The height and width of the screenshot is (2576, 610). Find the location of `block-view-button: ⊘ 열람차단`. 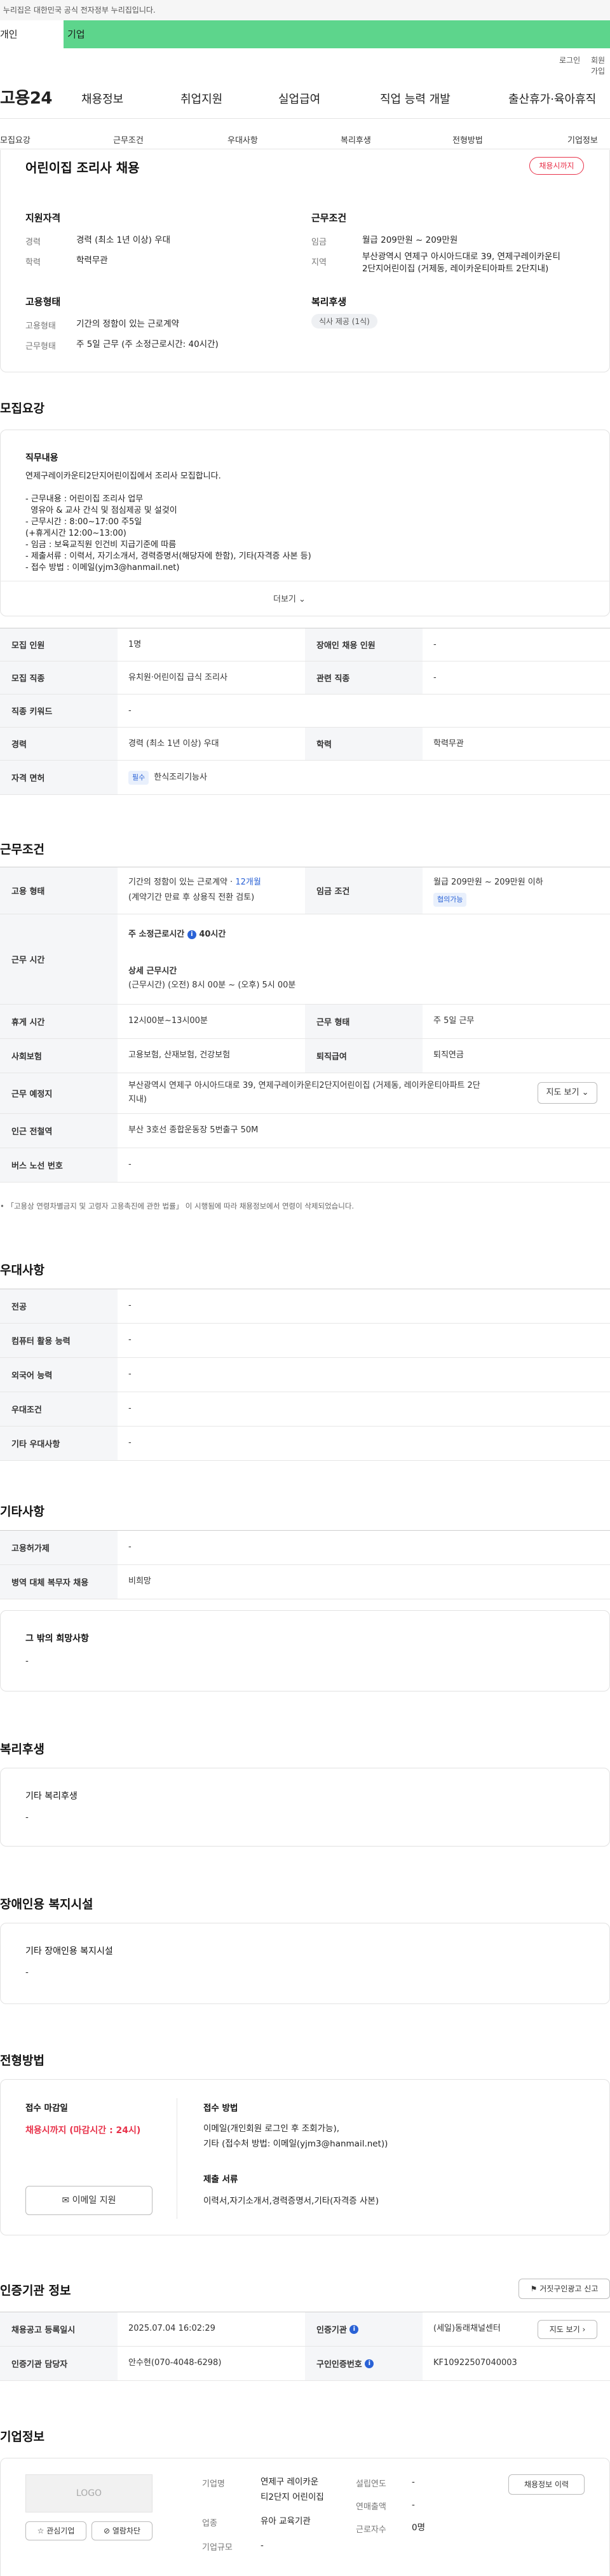

block-view-button: ⊘ 열람차단 is located at coordinates (122, 2530).